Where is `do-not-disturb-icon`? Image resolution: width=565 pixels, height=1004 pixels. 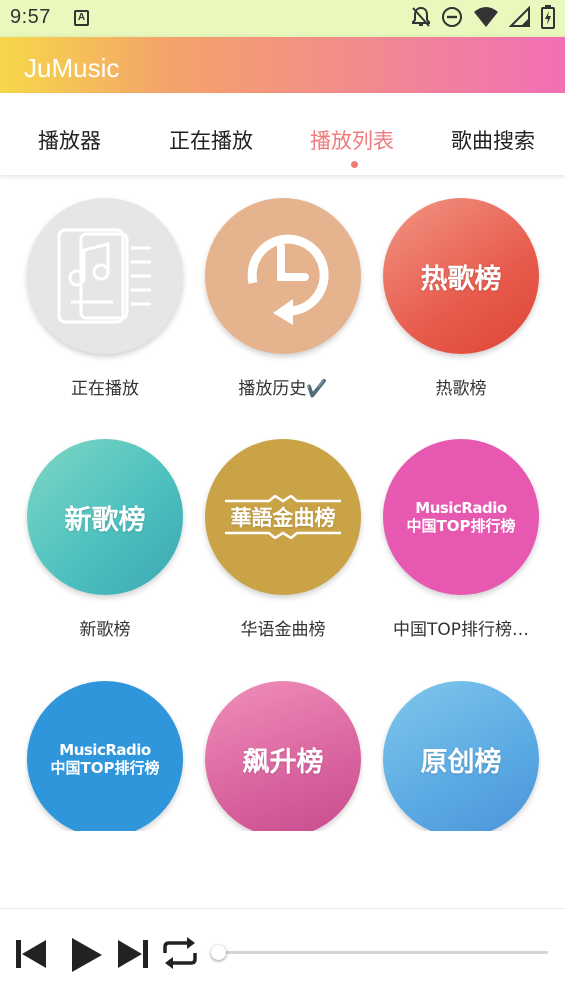 do-not-disturb-icon is located at coordinates (452, 19).